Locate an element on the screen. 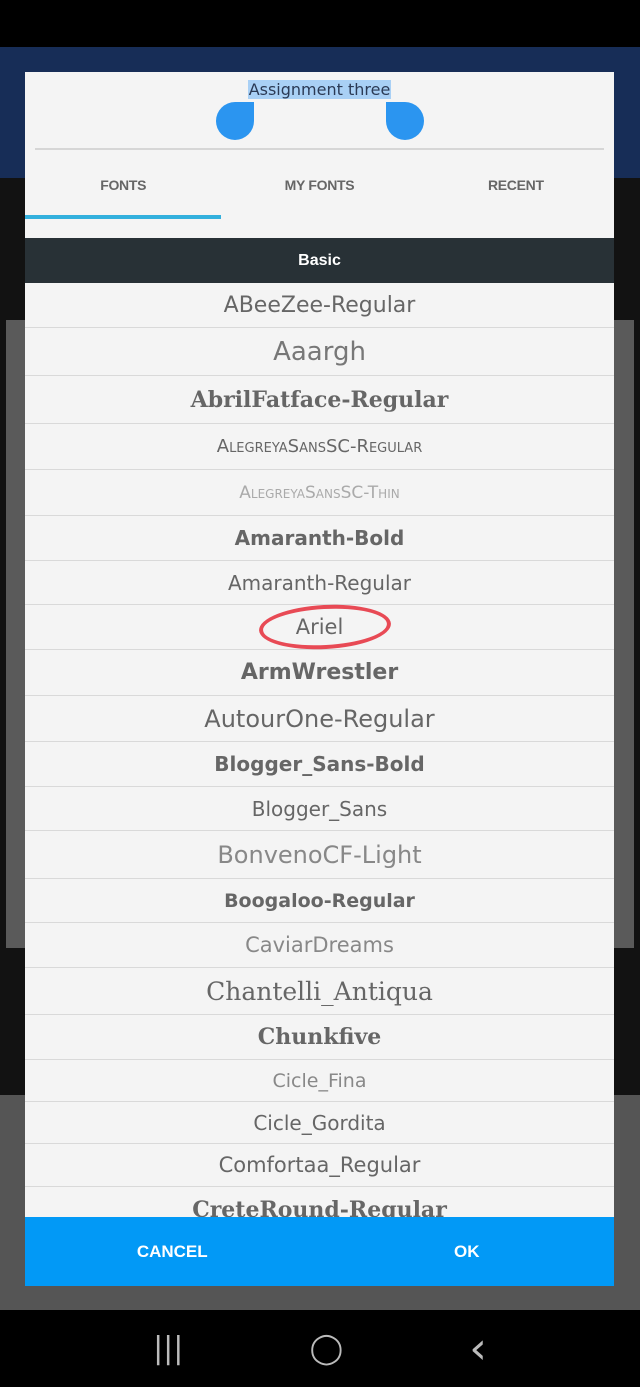 The width and height of the screenshot is (640, 1387). home-button: ◯ is located at coordinates (327, 1348).